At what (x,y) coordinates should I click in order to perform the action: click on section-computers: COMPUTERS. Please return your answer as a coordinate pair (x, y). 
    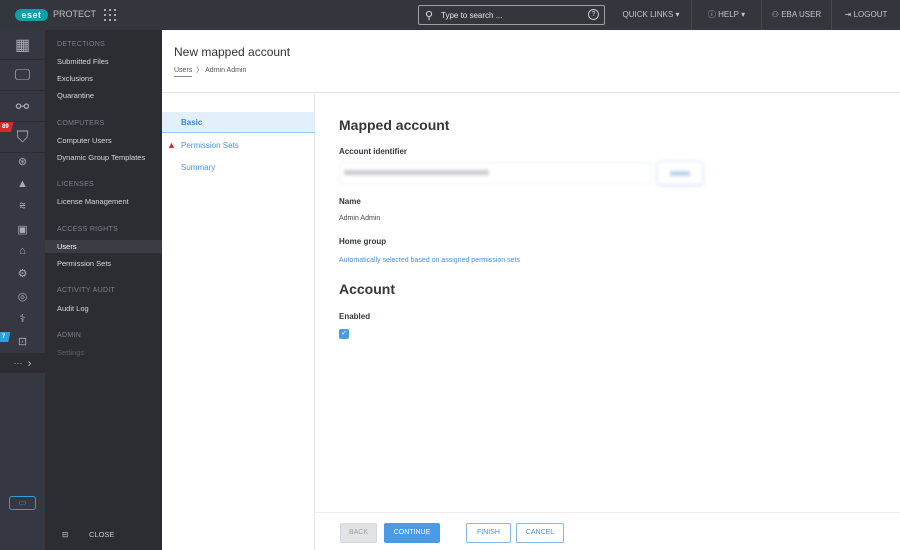
    Looking at the image, I should click on (81, 123).